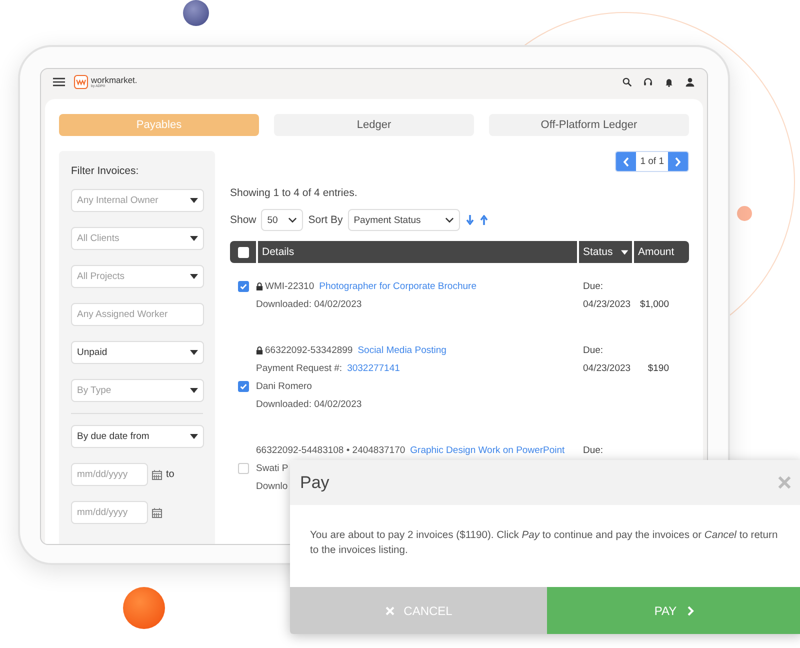  What do you see at coordinates (81, 82) in the screenshot?
I see `logo-icon` at bounding box center [81, 82].